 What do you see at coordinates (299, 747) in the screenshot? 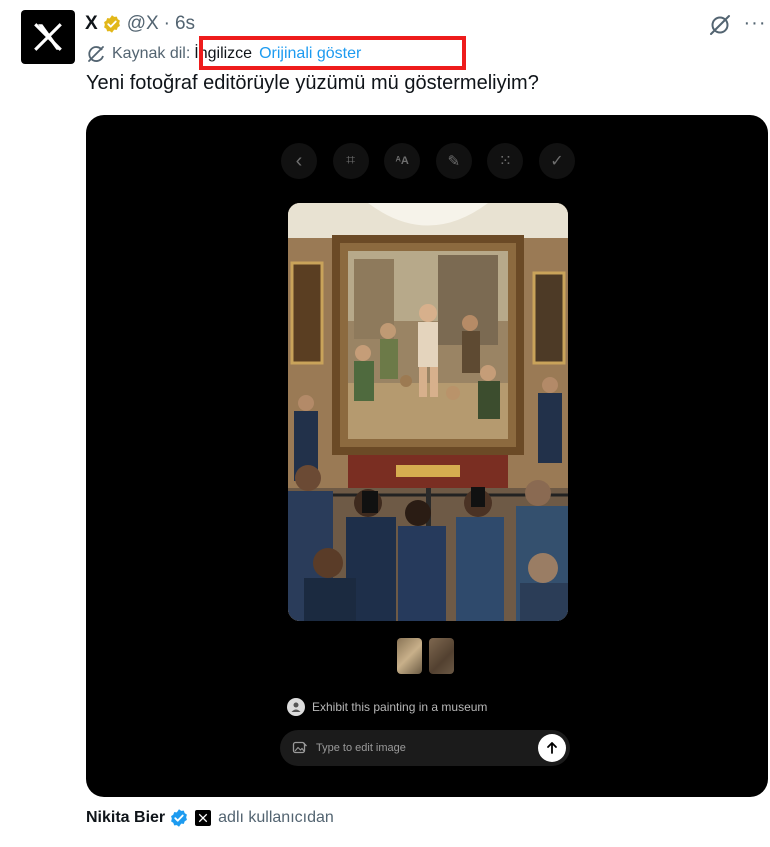
I see `image-edit-icon` at bounding box center [299, 747].